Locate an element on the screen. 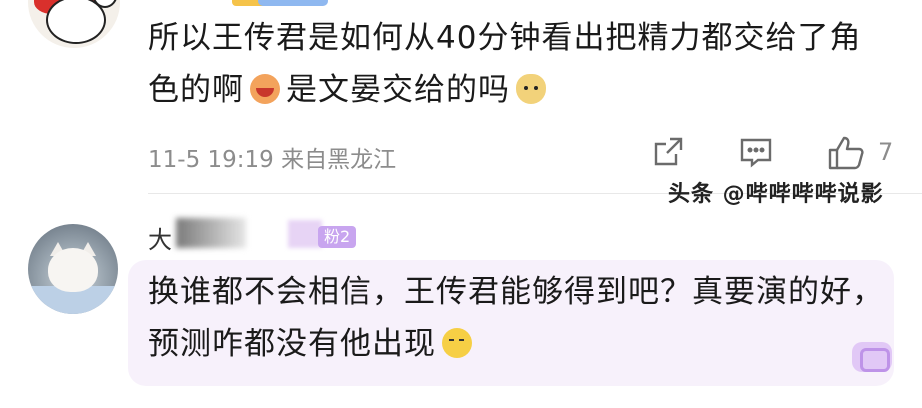  like-count: 7 is located at coordinates (886, 152).